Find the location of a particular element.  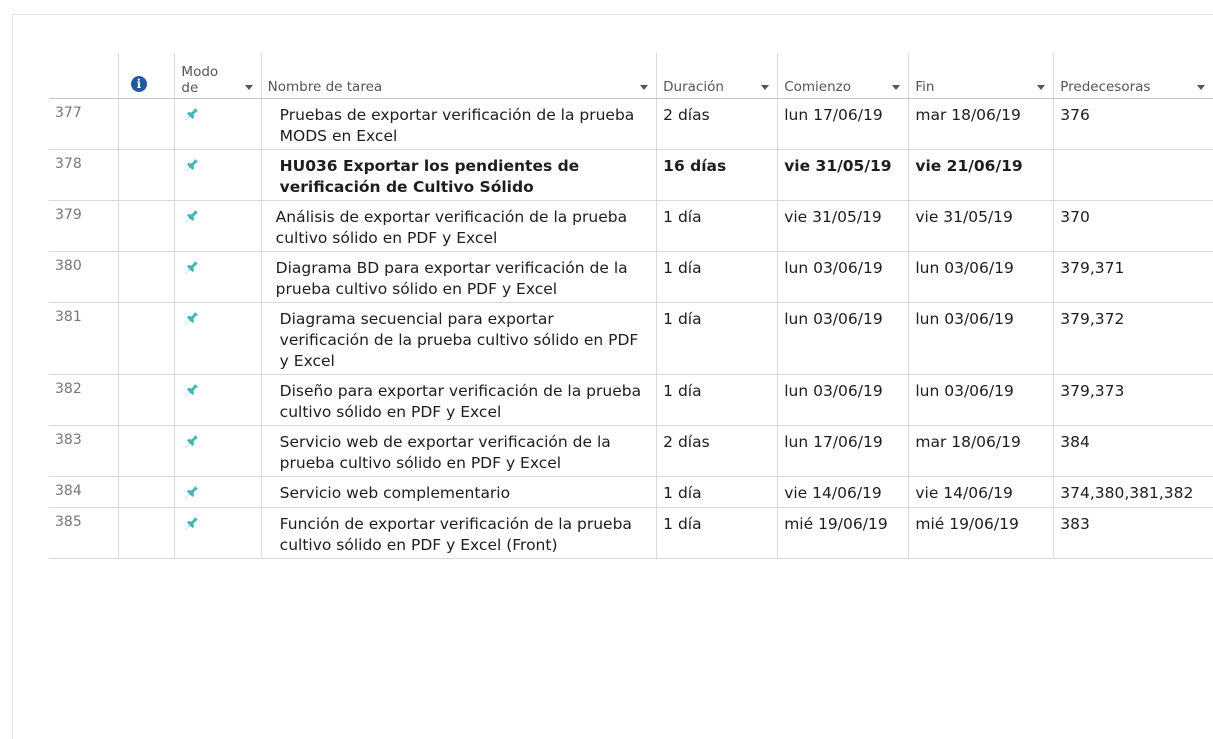

task-mode-dropdown-icon is located at coordinates (248, 87).